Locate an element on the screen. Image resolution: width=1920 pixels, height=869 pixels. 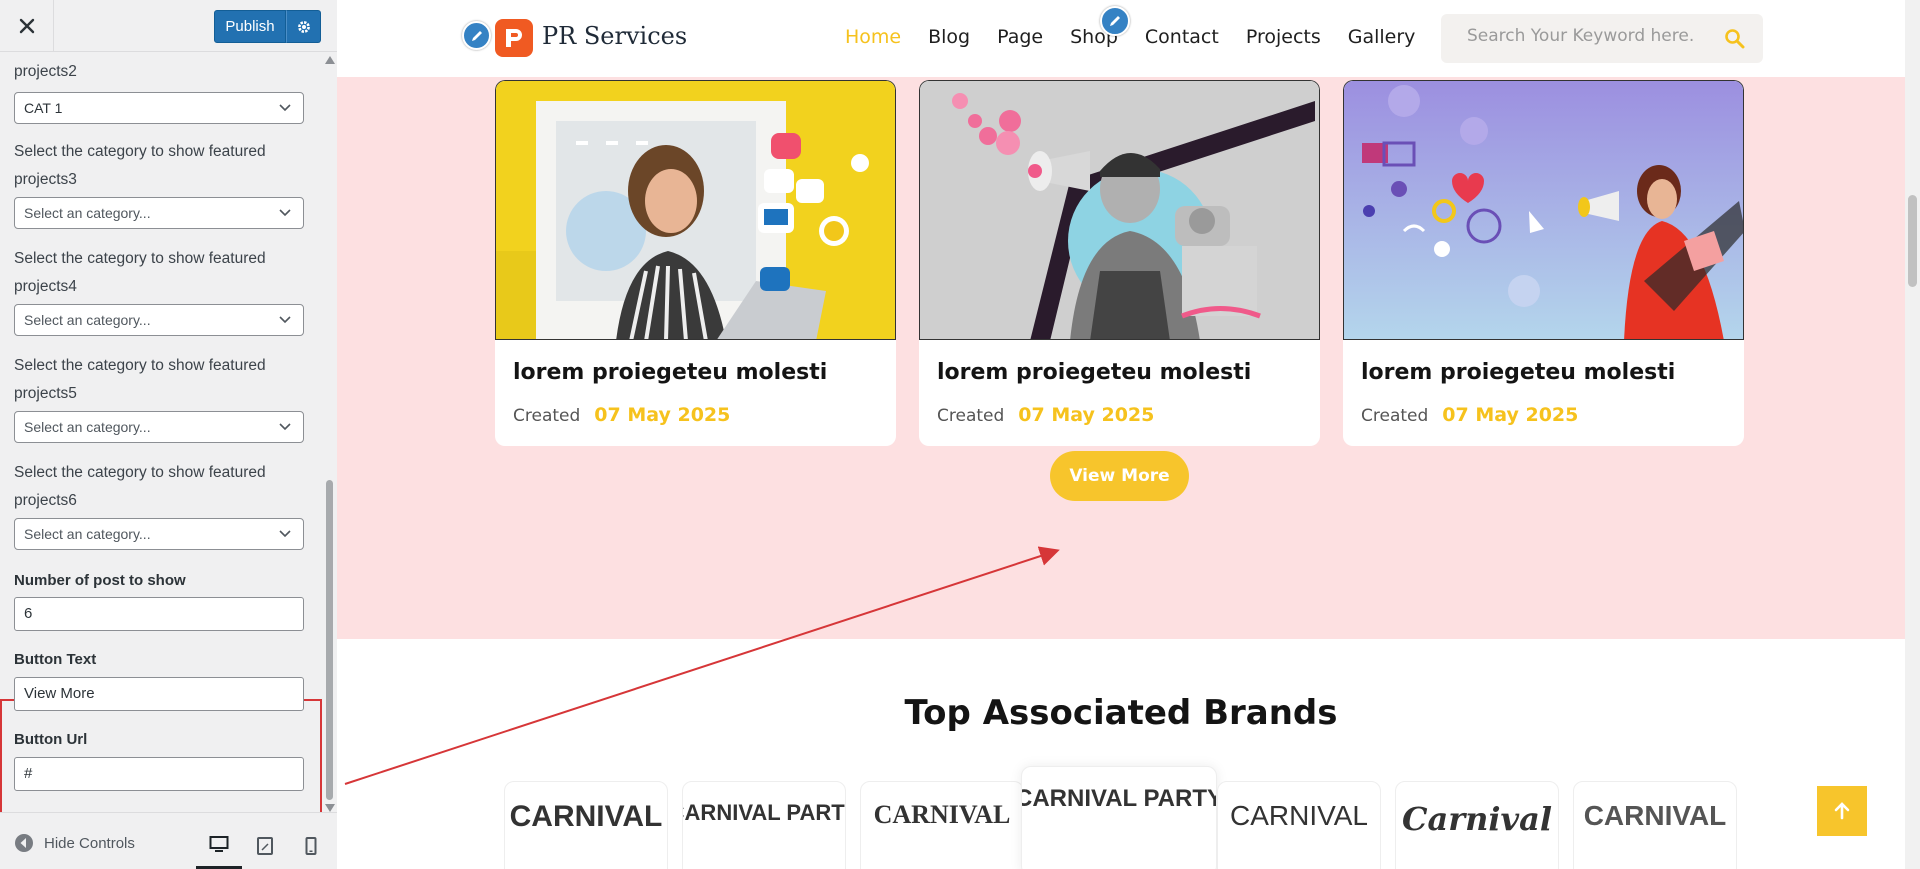
highlight-annotation-box is located at coordinates (161, 755).